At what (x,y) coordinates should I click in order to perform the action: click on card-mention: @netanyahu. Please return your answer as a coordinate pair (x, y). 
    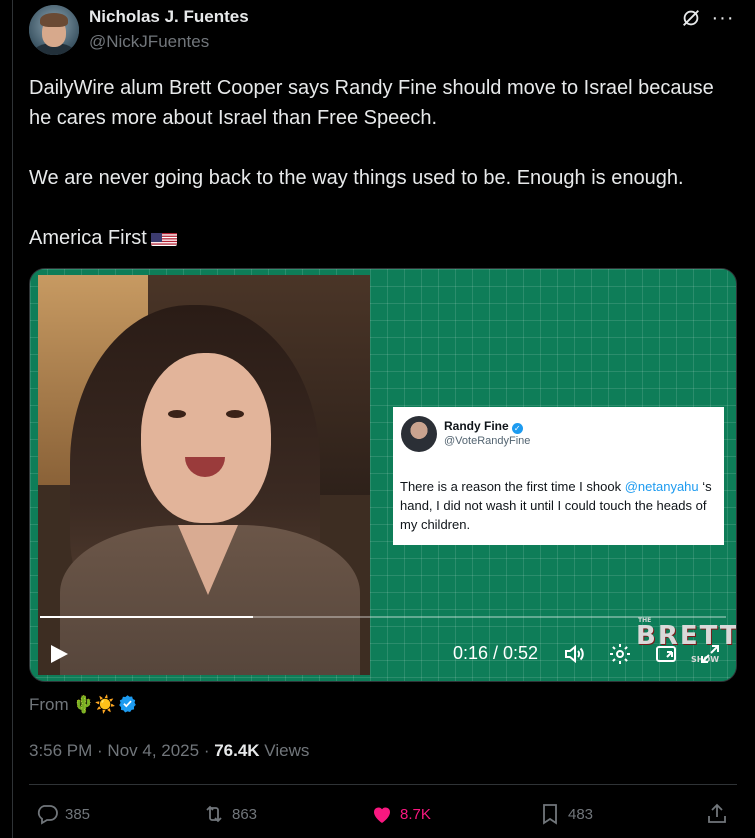
    Looking at the image, I should click on (661, 486).